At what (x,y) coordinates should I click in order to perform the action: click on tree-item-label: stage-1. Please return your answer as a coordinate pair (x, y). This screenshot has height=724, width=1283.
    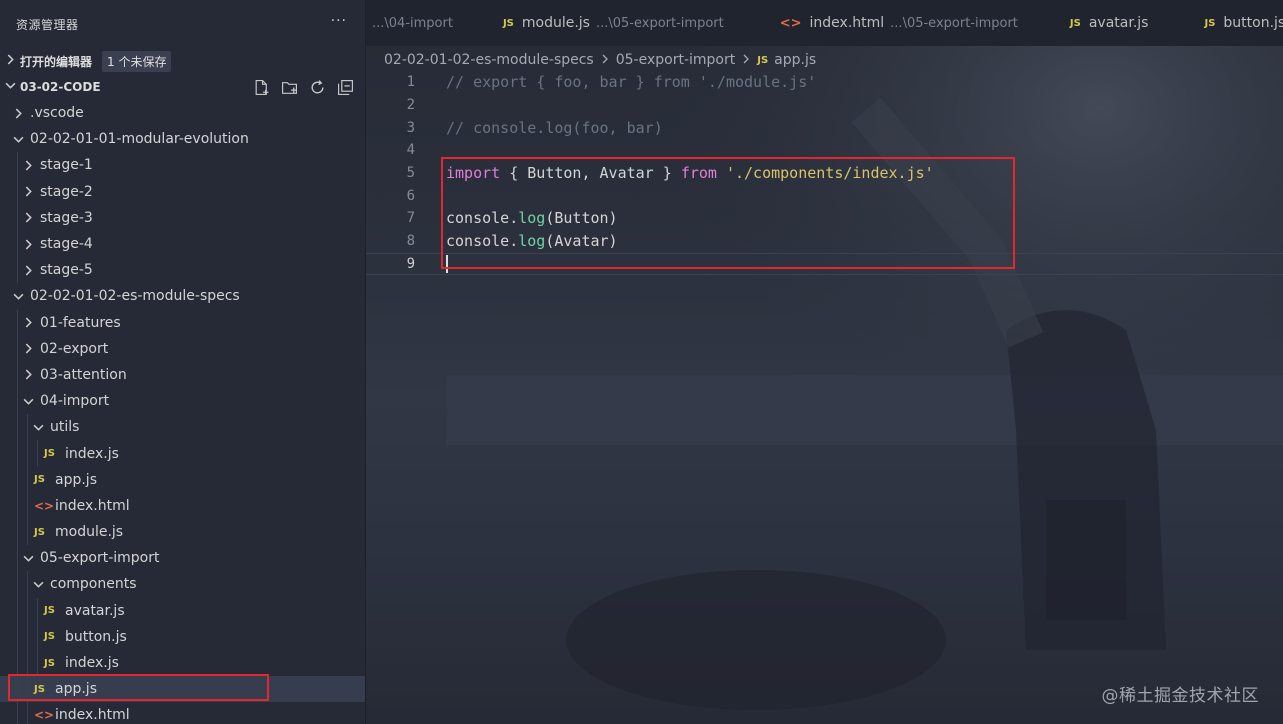
    Looking at the image, I should click on (66, 165).